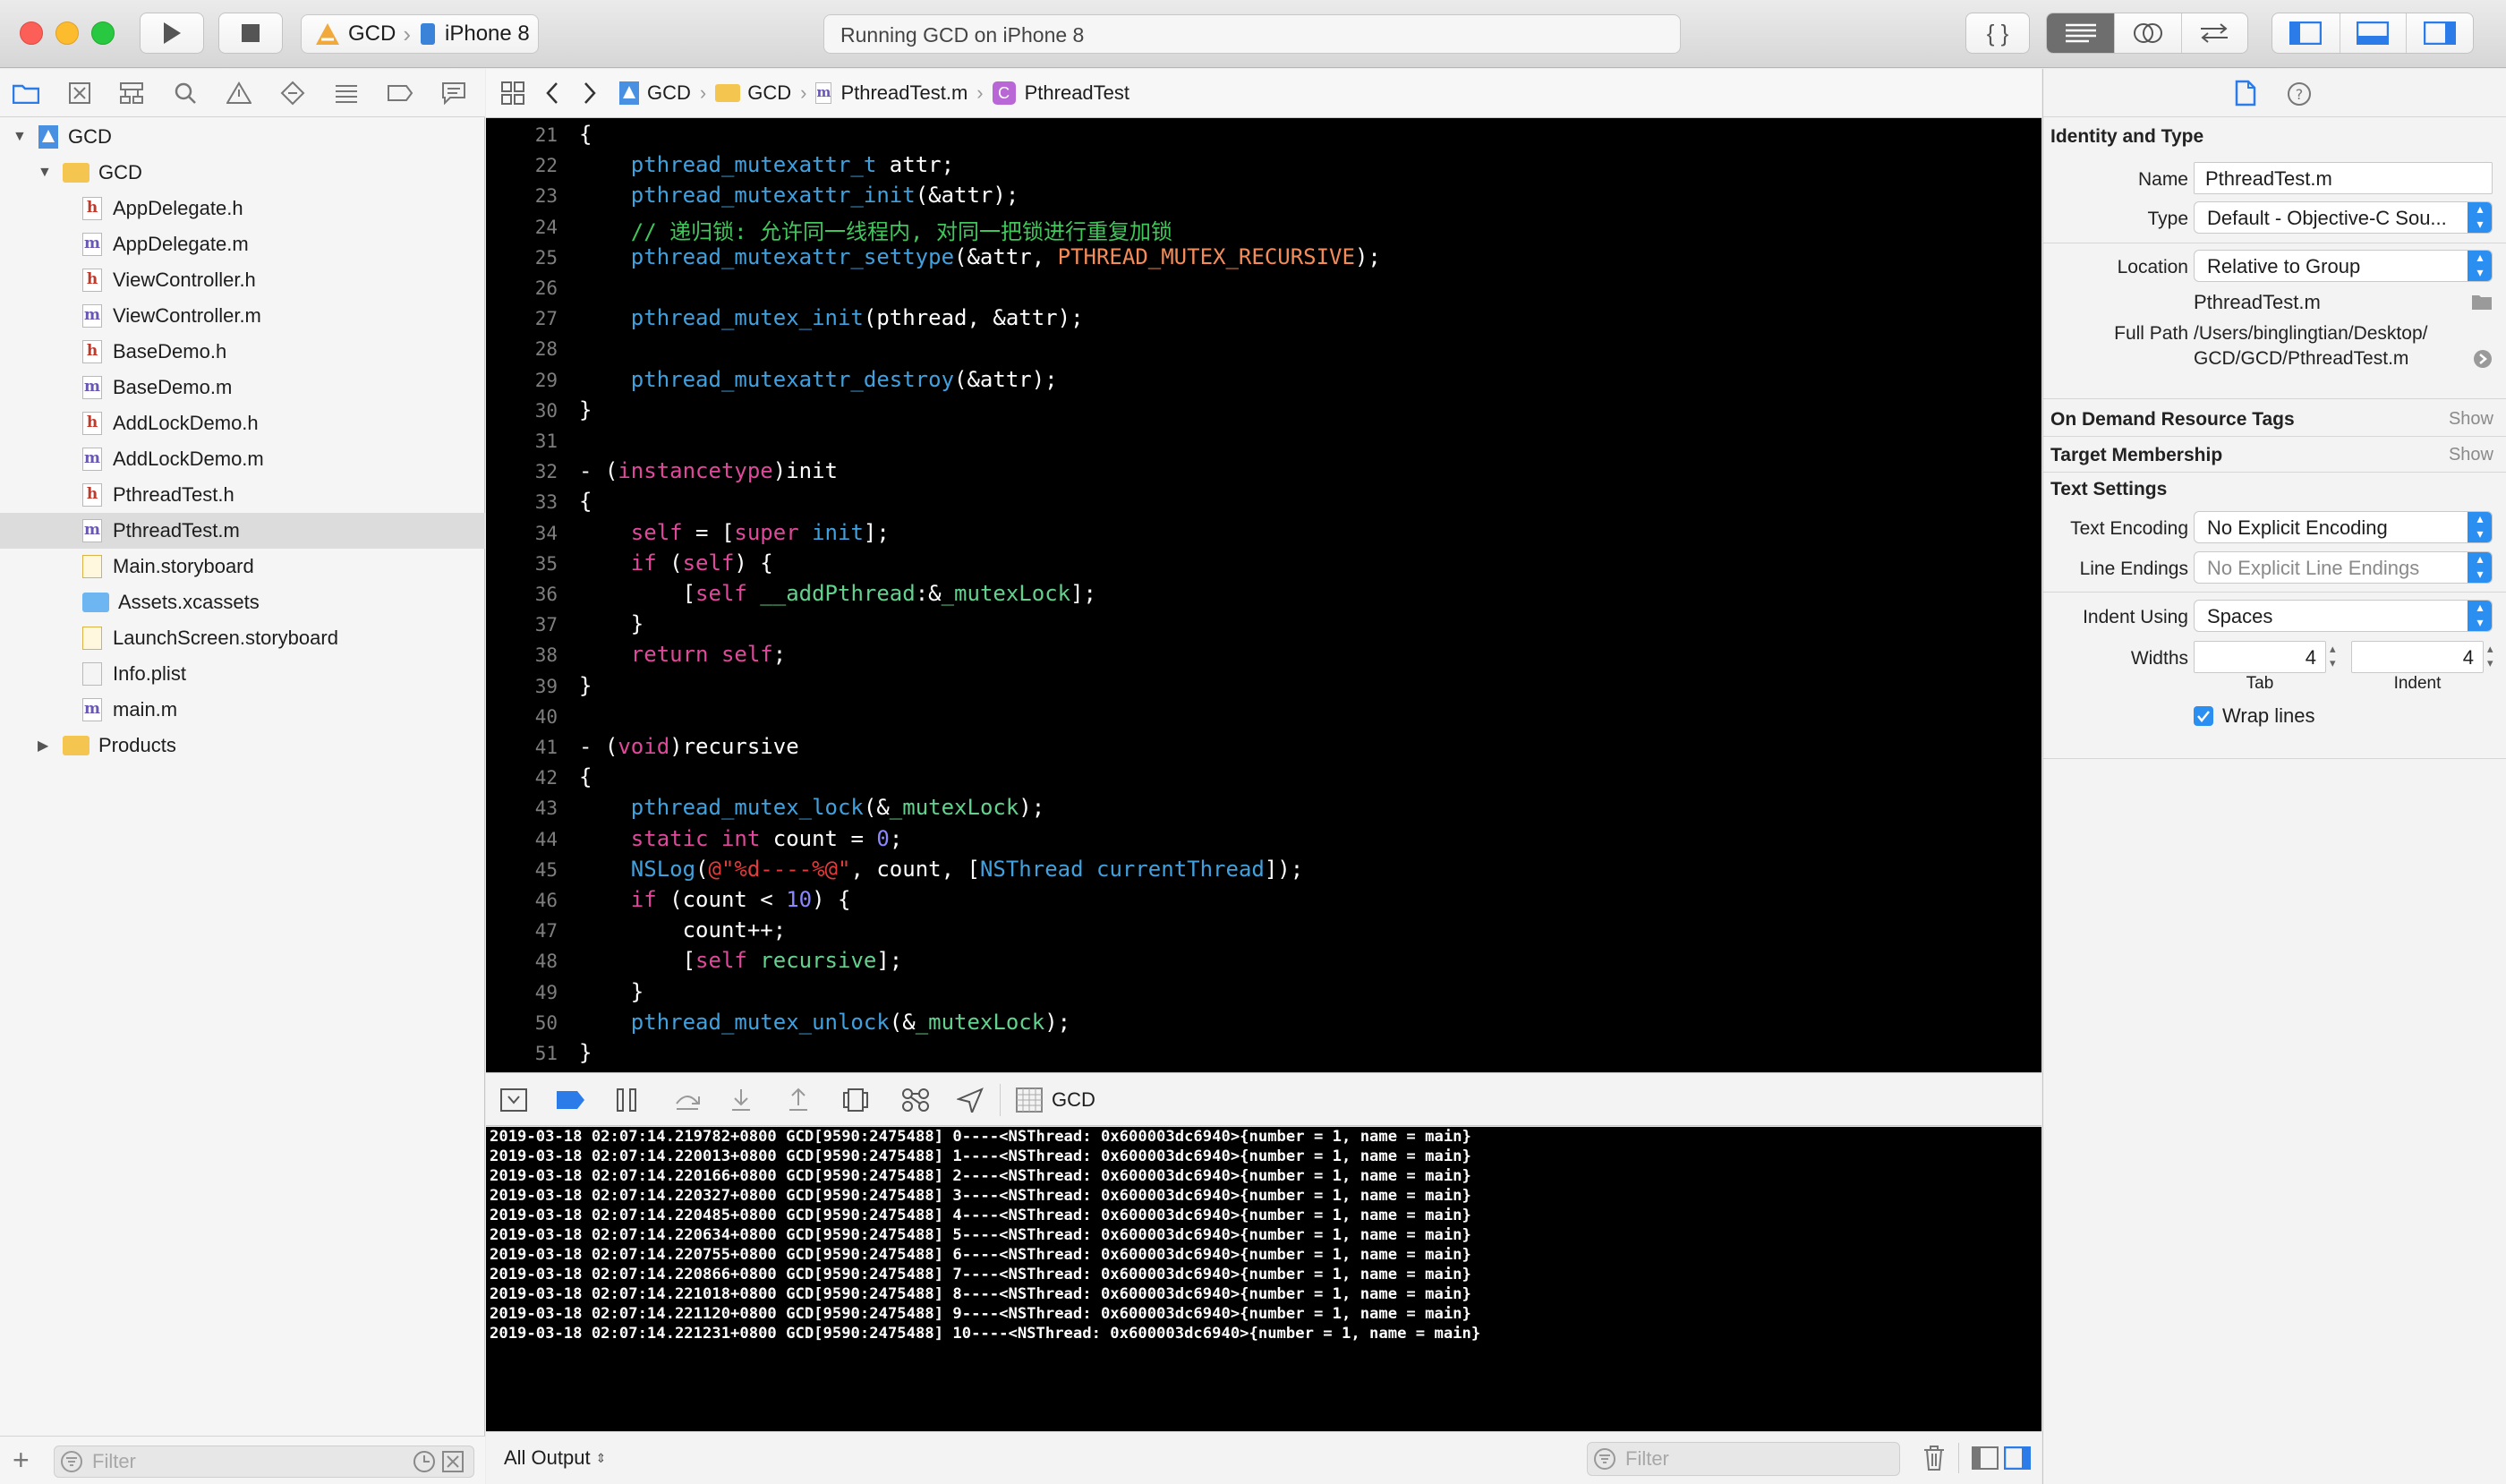 The width and height of the screenshot is (2506, 1484). Describe the element at coordinates (1743, 1459) in the screenshot. I see `console-filter-field: Filter` at that location.